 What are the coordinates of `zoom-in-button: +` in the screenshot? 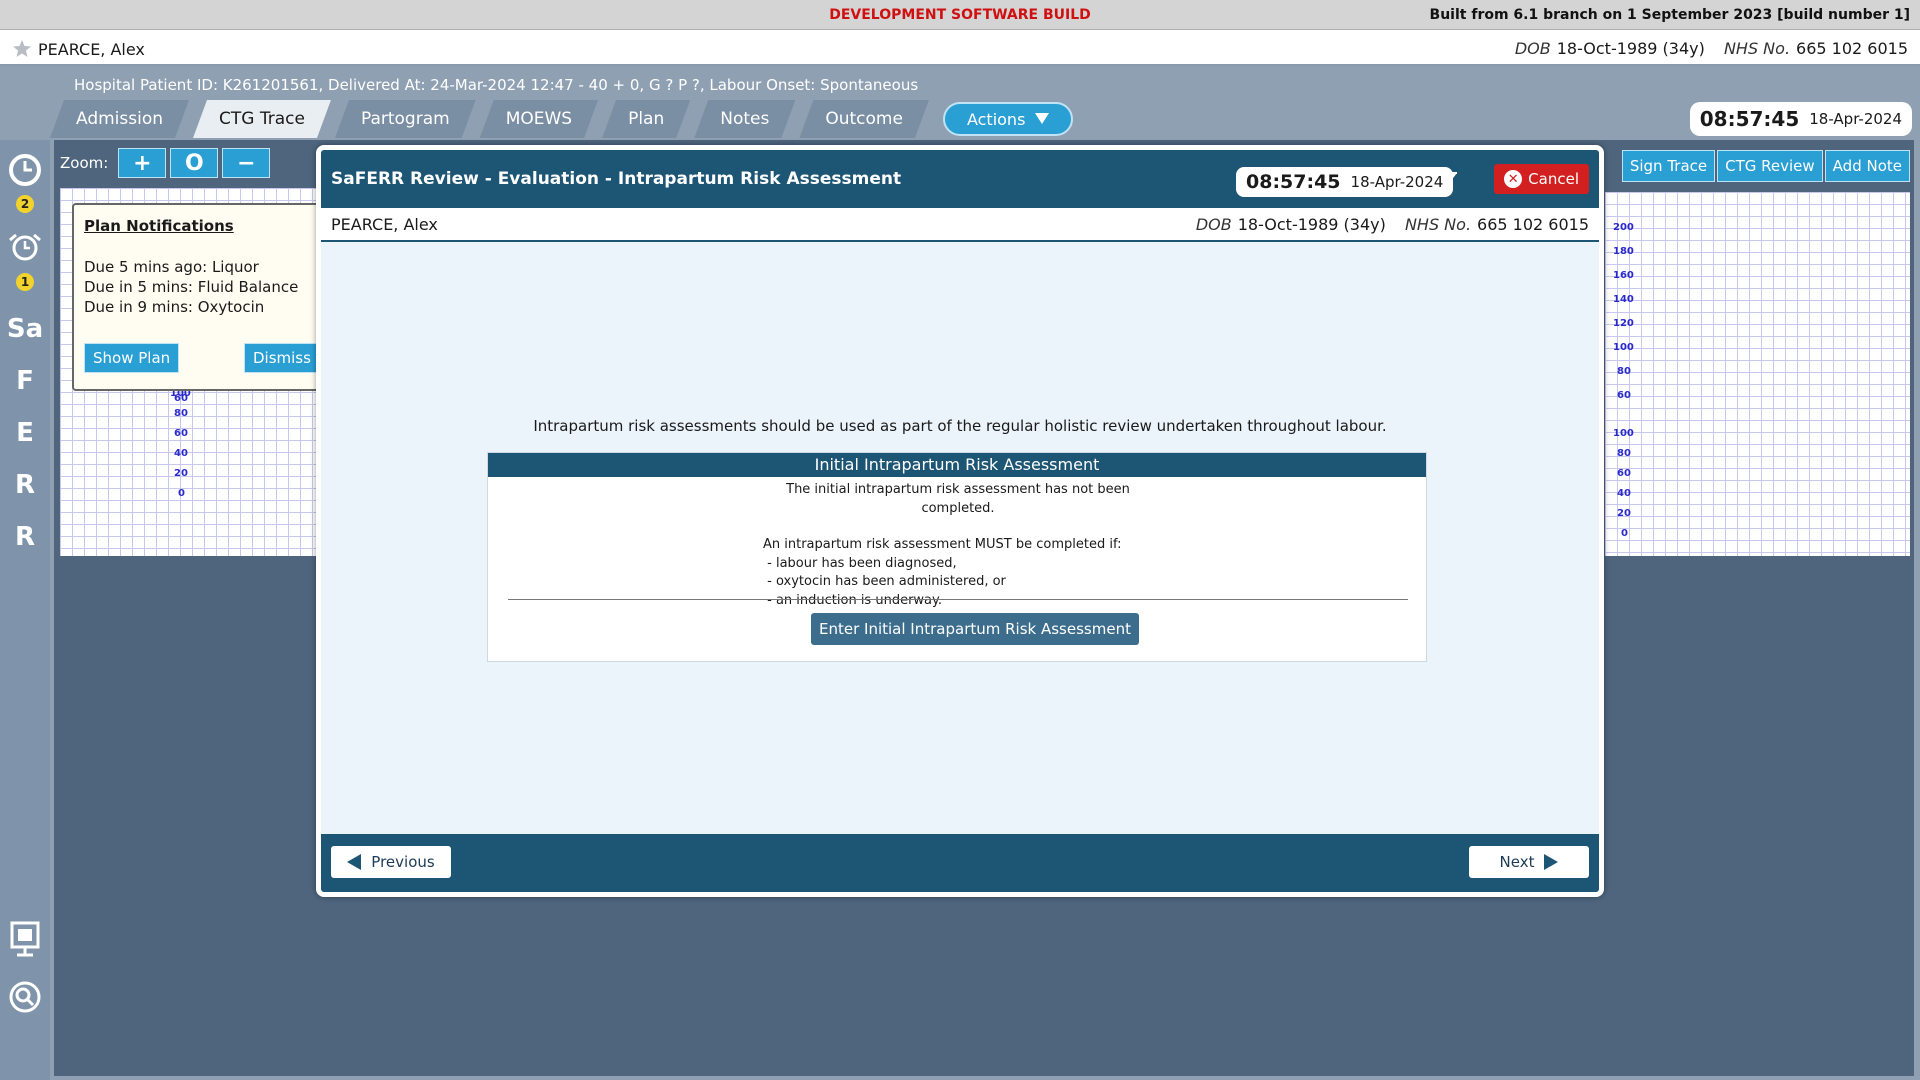 It's located at (142, 163).